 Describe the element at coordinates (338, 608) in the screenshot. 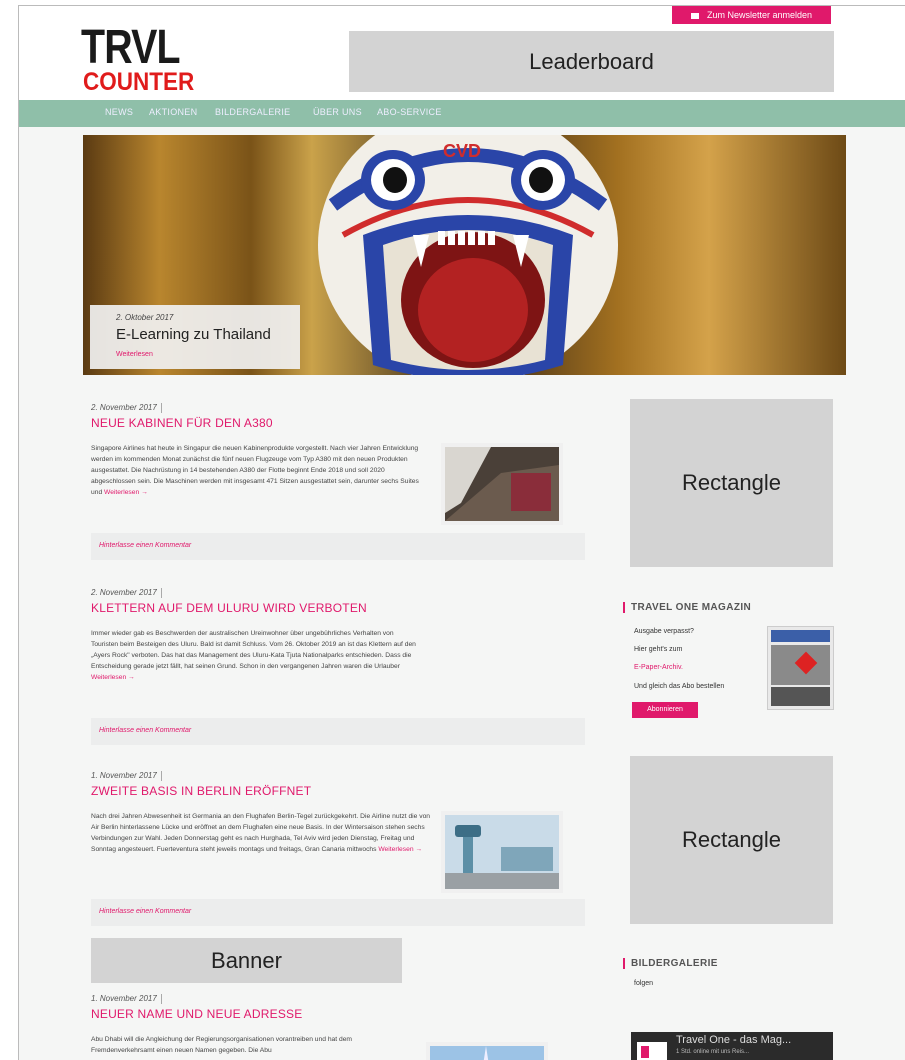

I see `post-title: KLETTERN AUF DEM ULURU WIRD VERBOTEN` at that location.